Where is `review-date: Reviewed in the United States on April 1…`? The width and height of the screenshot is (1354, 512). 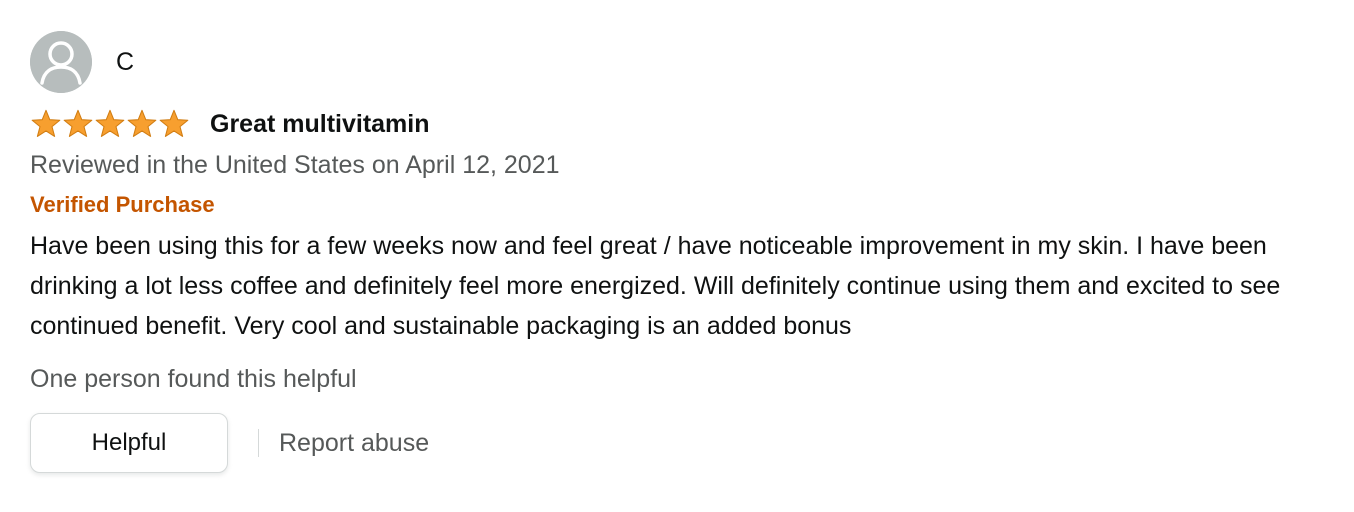
review-date: Reviewed in the United States on April 1… is located at coordinates (295, 165).